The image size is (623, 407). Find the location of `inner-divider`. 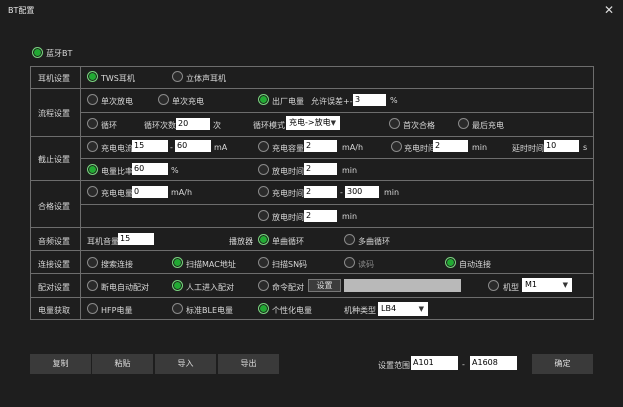

inner-divider is located at coordinates (337, 204).